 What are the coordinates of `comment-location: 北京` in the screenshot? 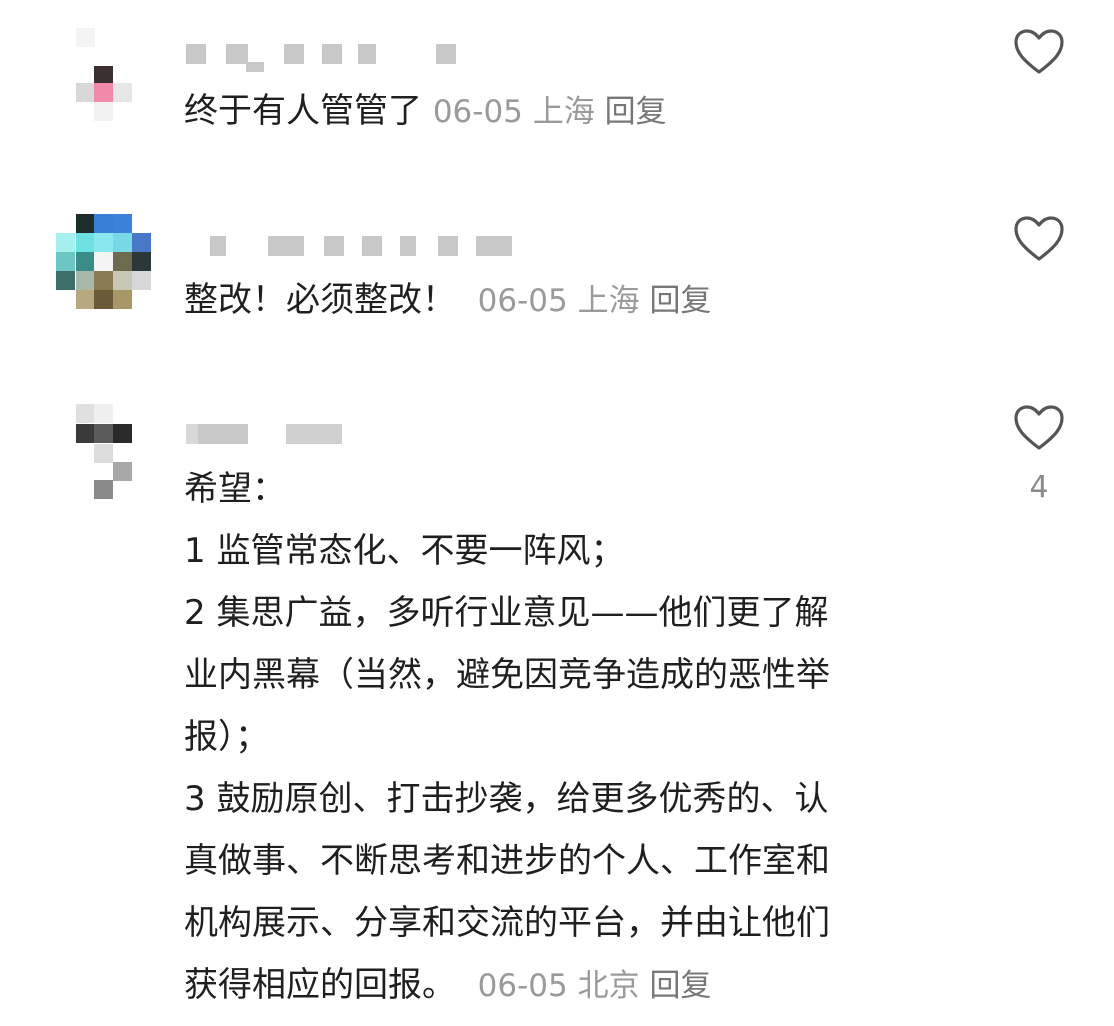 It's located at (608, 986).